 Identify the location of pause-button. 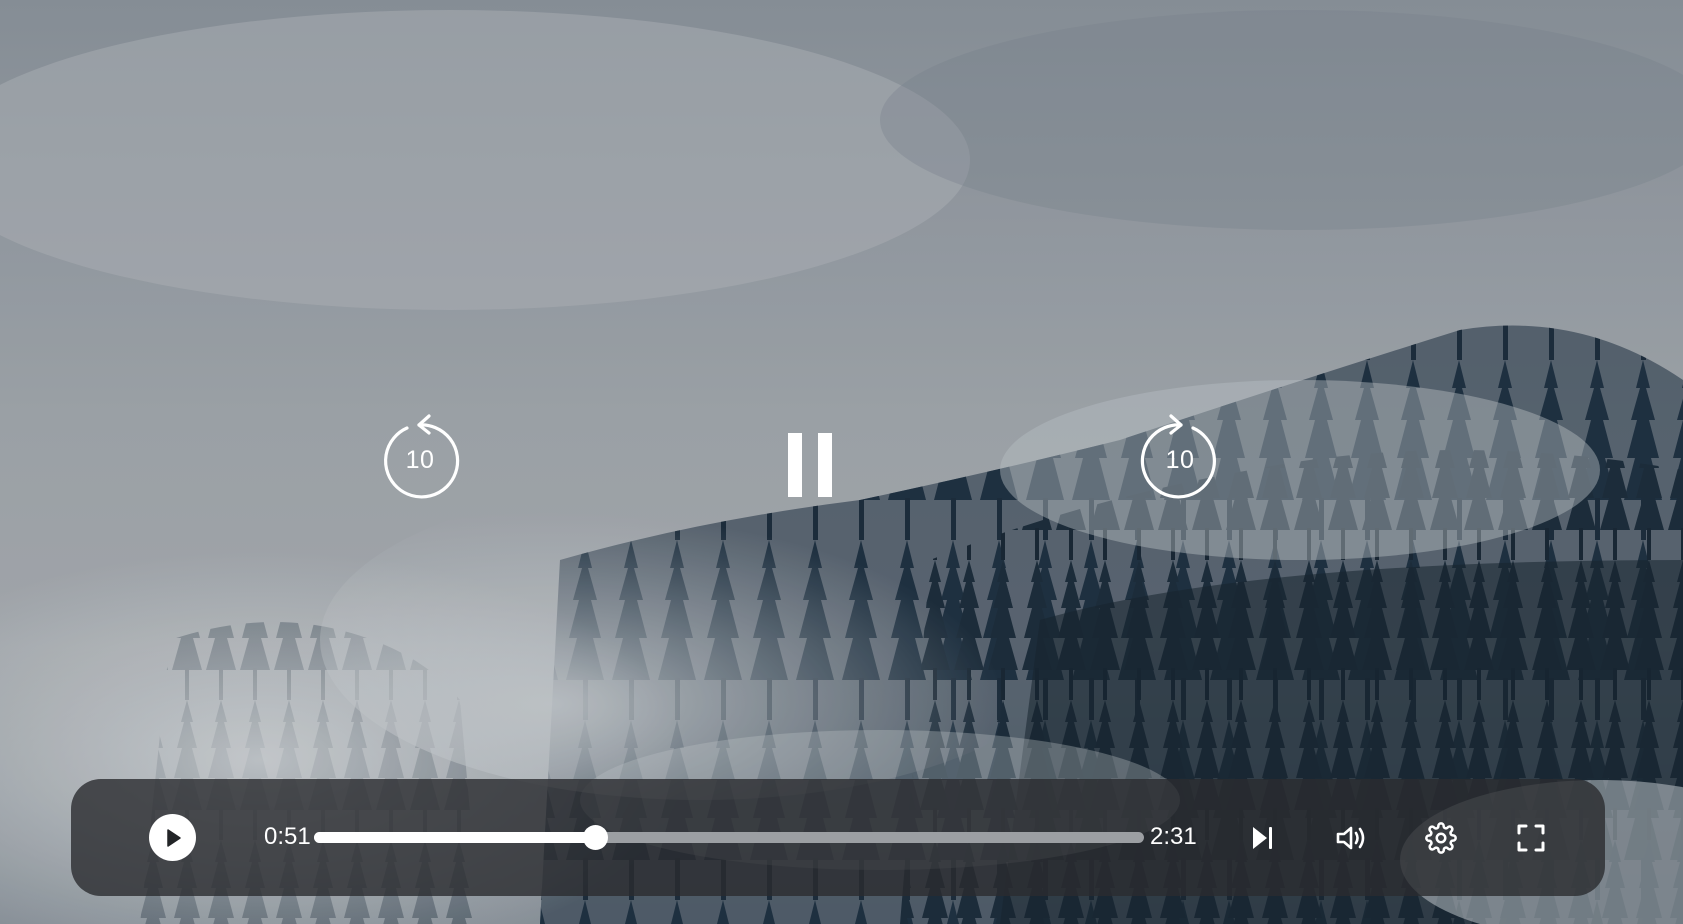
(810, 465).